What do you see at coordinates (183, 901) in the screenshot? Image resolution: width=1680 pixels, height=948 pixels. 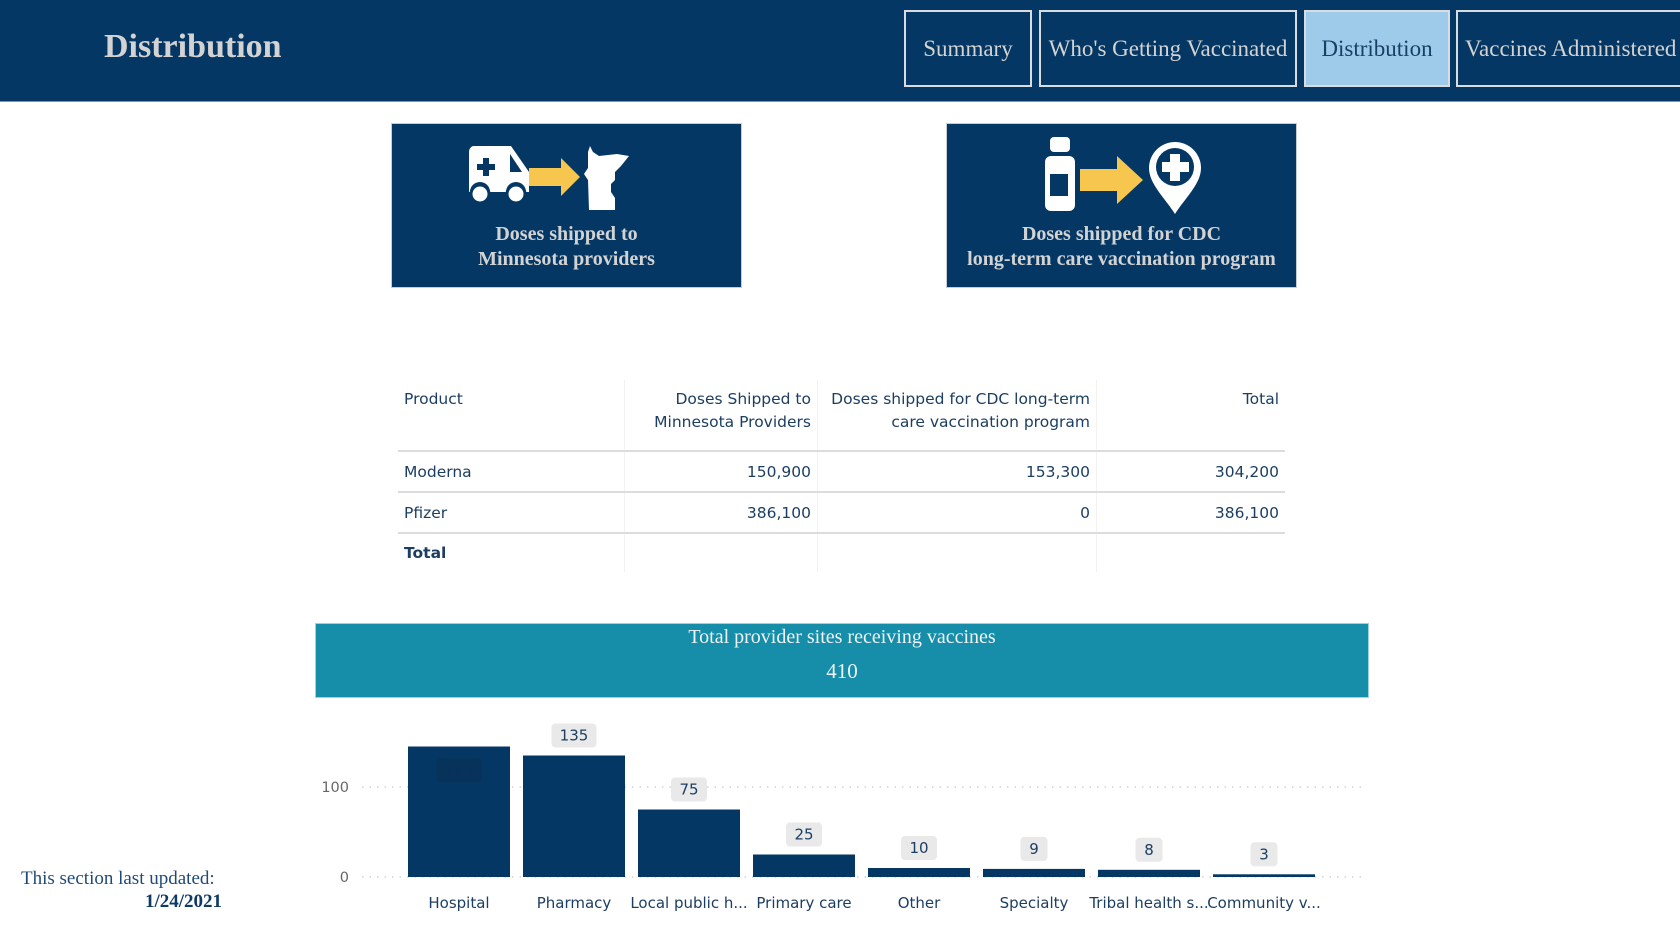 I see `last-updated-date: 1/24/2021` at bounding box center [183, 901].